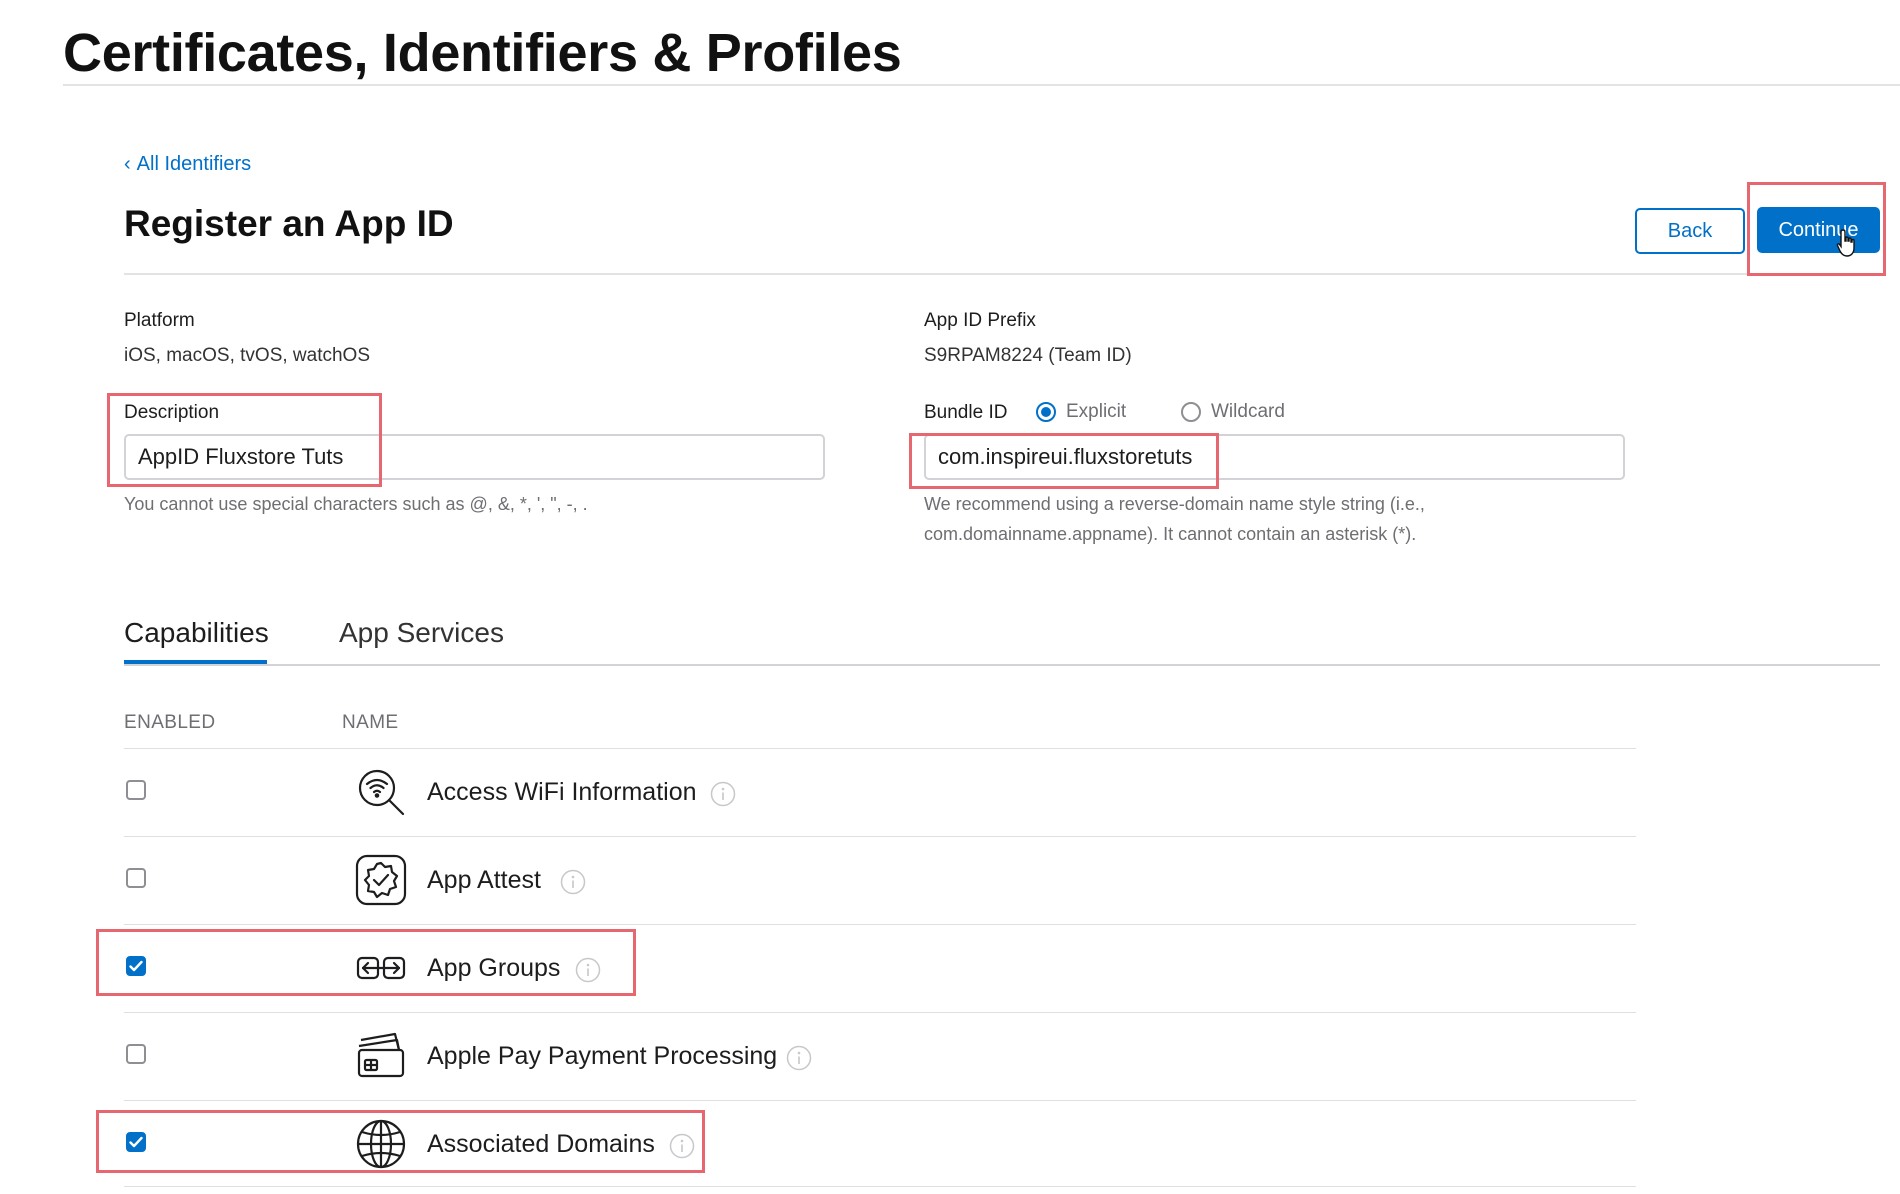 The width and height of the screenshot is (1900, 1194). I want to click on enabled-checkbox-app-attest, so click(136, 878).